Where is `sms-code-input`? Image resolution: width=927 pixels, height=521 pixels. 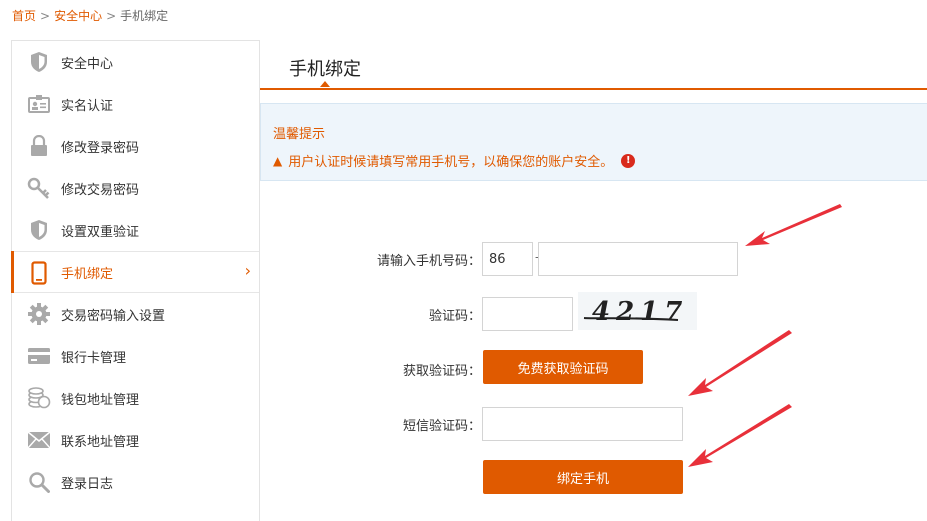
sms-code-input is located at coordinates (582, 424).